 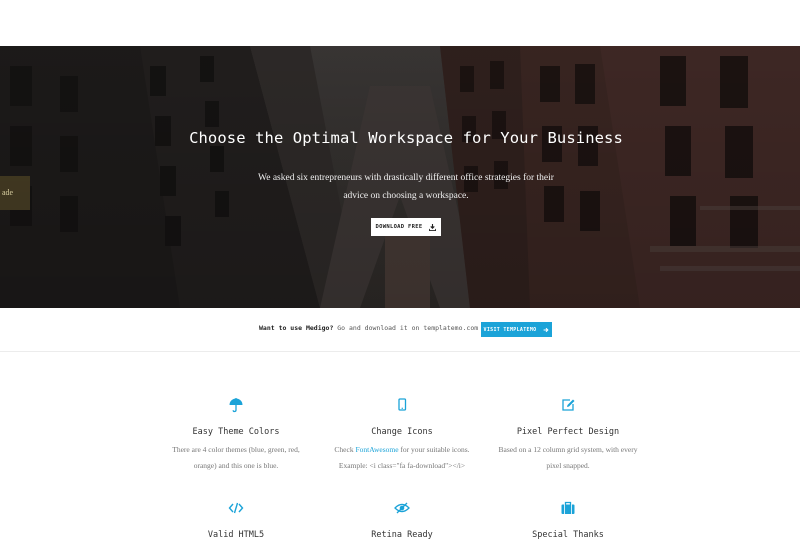 What do you see at coordinates (236, 405) in the screenshot?
I see `umbrella-icon` at bounding box center [236, 405].